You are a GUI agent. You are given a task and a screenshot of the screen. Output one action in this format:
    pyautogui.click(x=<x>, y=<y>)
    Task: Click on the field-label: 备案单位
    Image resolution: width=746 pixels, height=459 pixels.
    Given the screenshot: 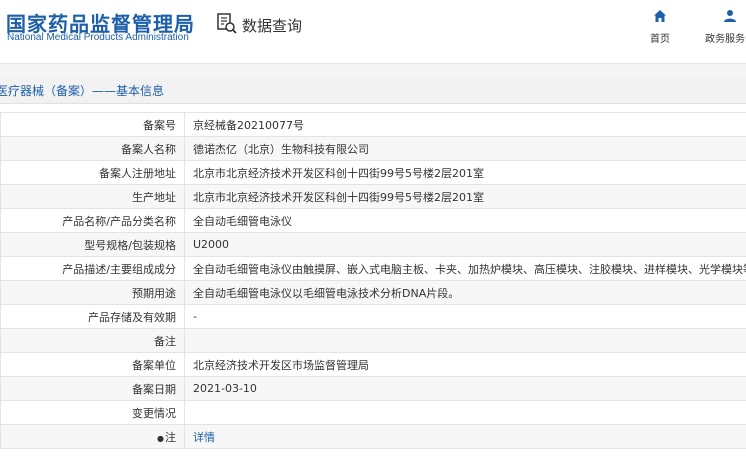 What is the action you would take?
    pyautogui.click(x=92, y=364)
    